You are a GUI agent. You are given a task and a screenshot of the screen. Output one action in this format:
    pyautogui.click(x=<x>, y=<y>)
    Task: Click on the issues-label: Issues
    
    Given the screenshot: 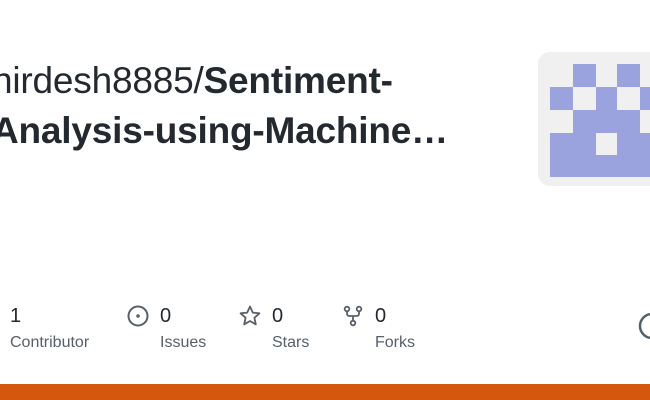 What is the action you would take?
    pyautogui.click(x=183, y=342)
    